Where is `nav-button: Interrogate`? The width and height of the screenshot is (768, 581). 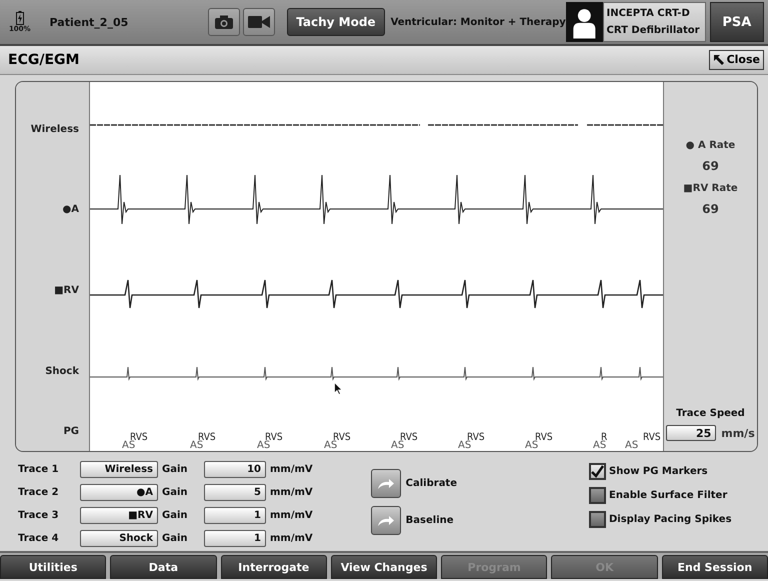 nav-button: Interrogate is located at coordinates (273, 567).